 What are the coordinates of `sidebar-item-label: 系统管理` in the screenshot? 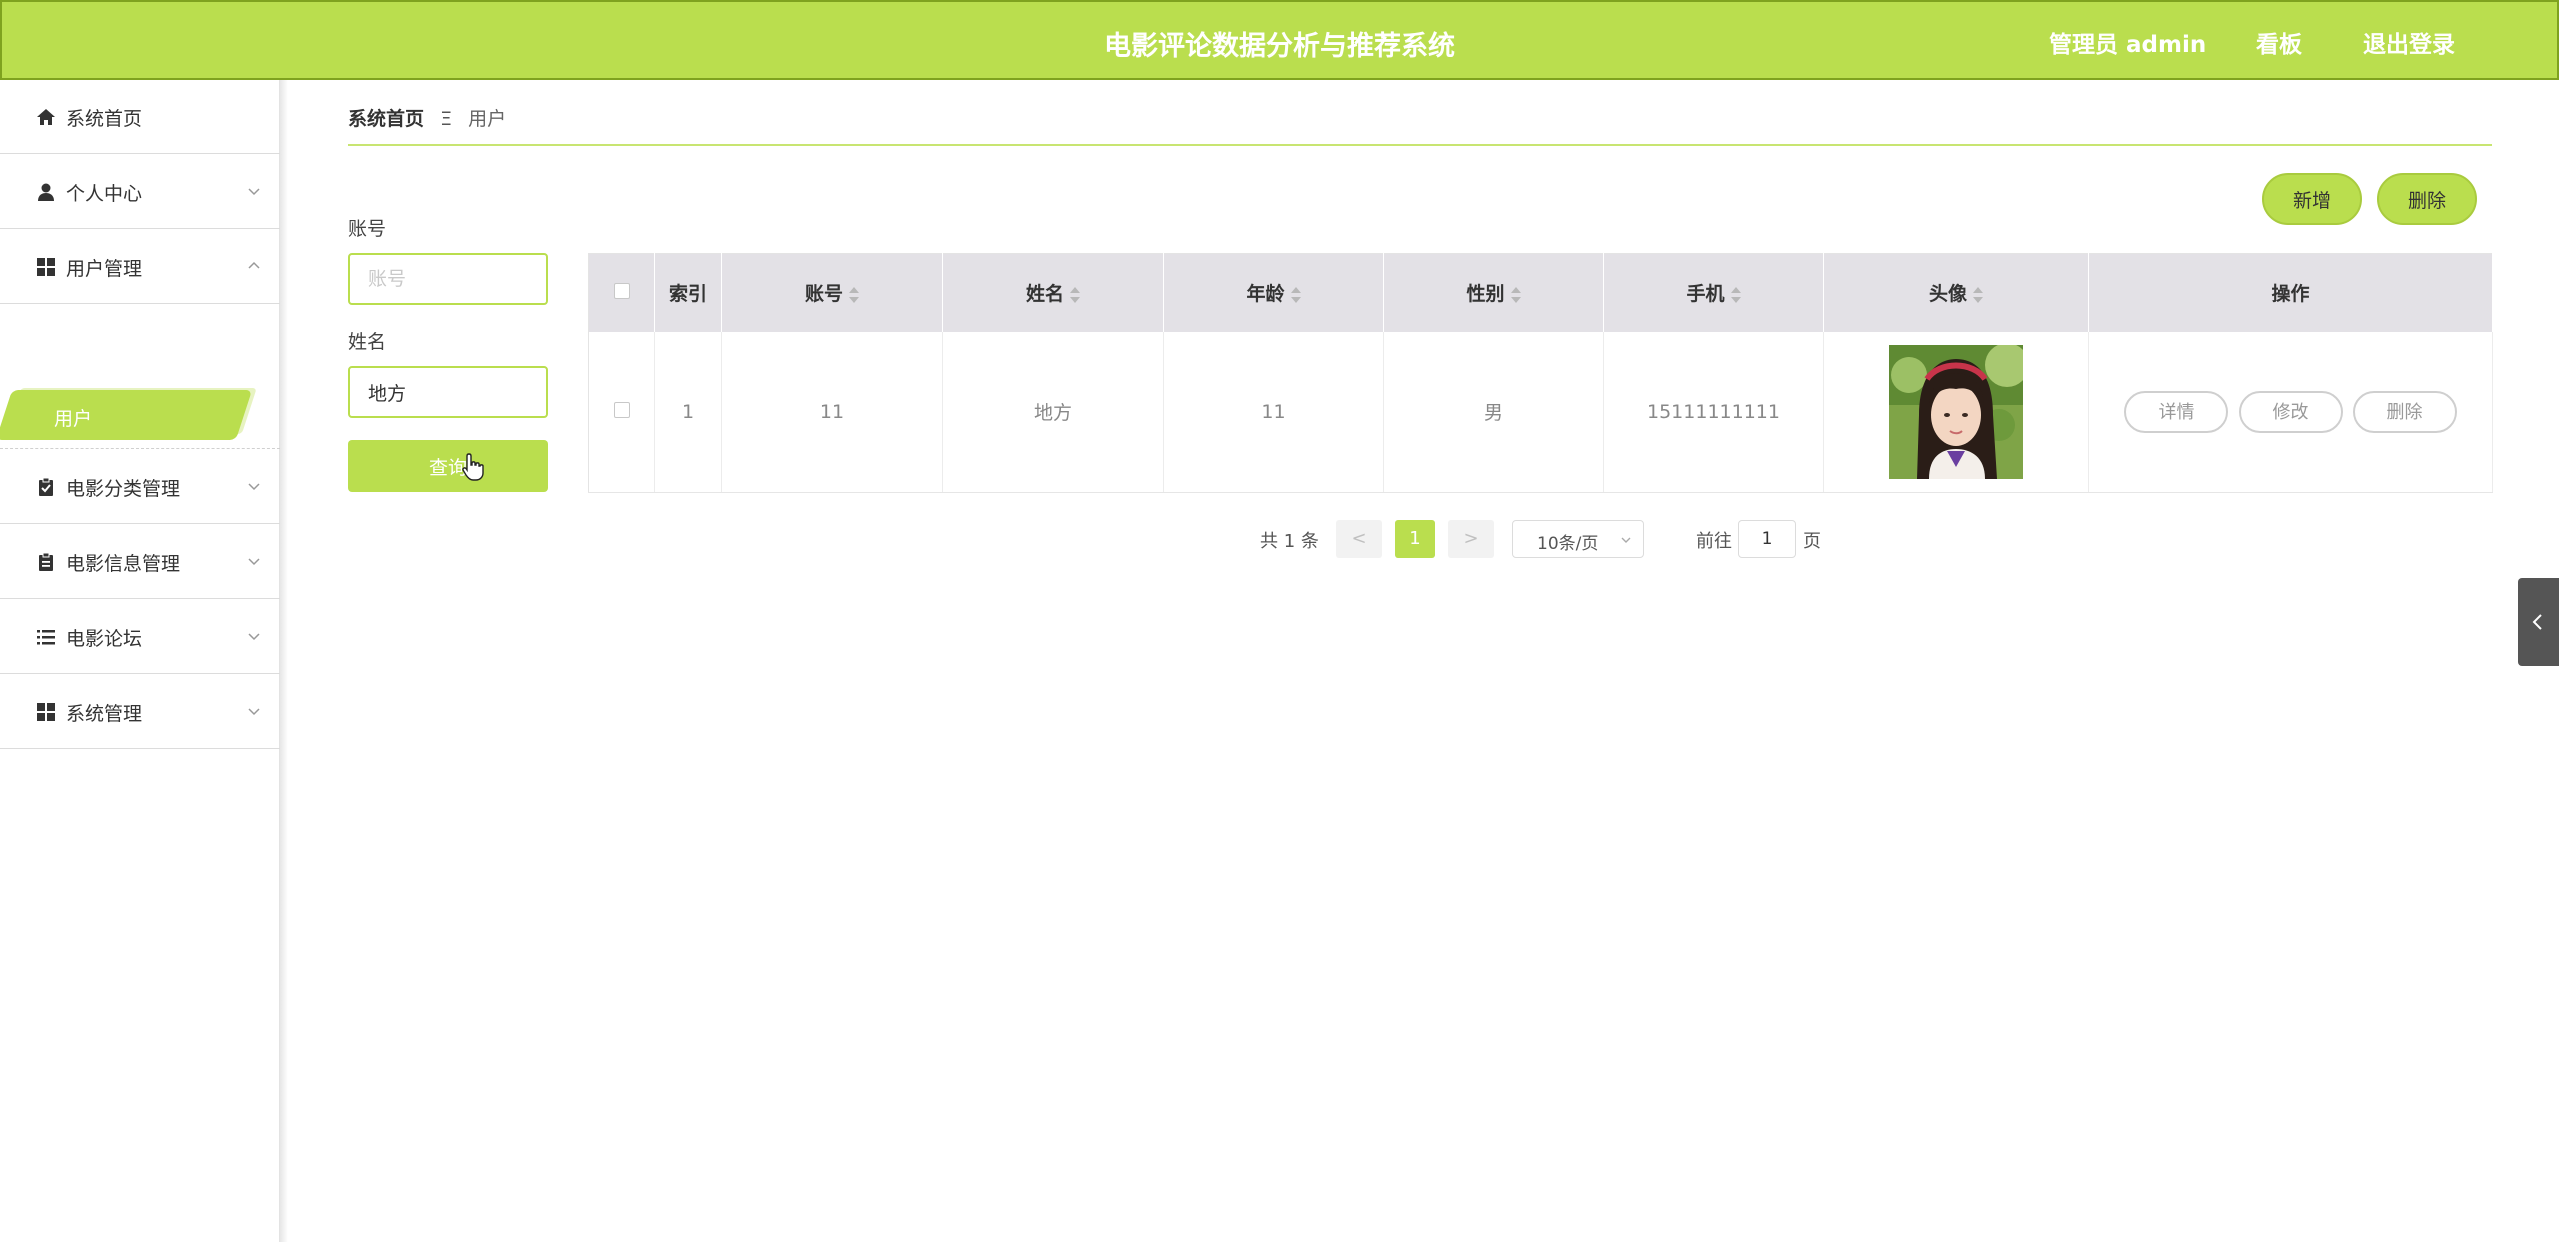 It's located at (104, 714).